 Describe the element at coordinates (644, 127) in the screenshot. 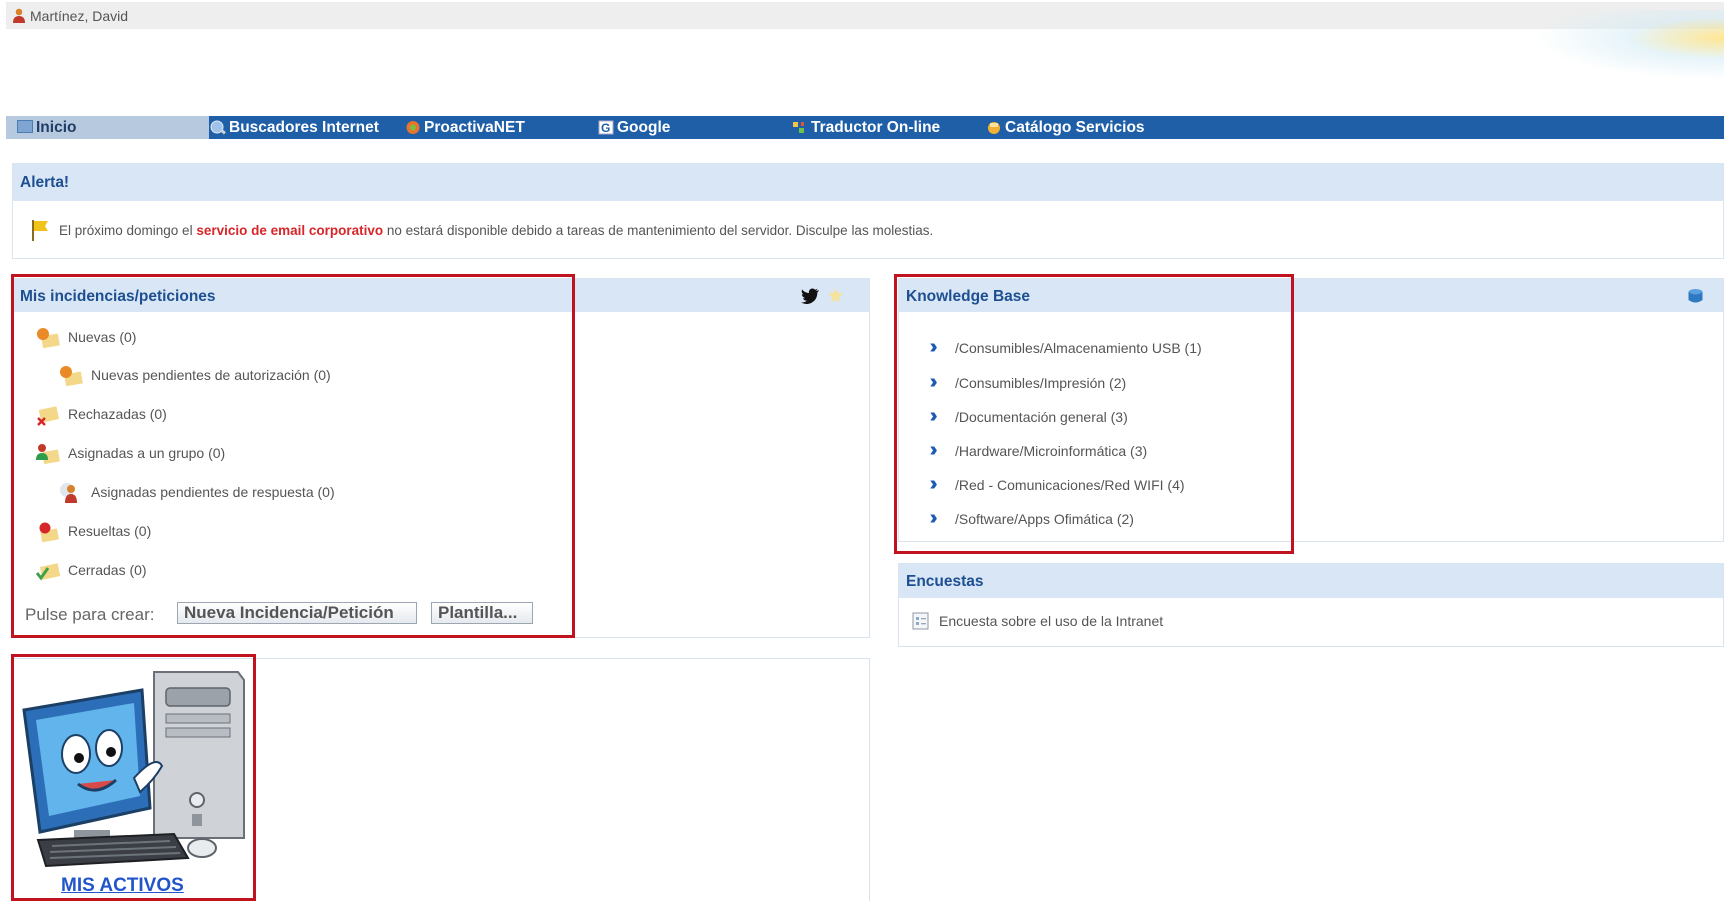

I see `nav-label: Google` at that location.